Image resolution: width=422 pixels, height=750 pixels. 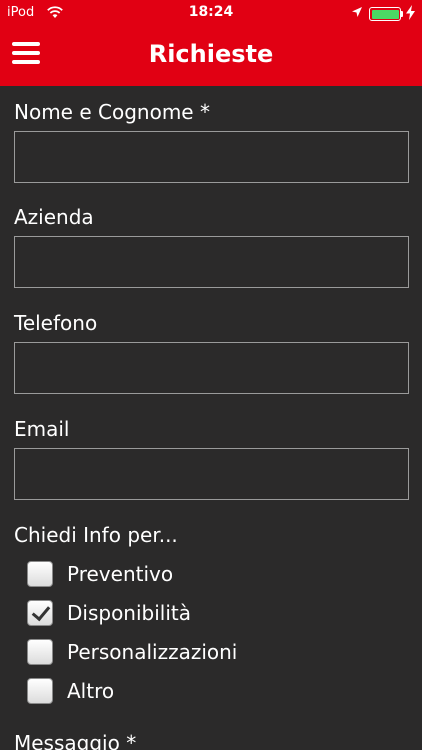 I want to click on checkbox-preventivo: Preventivo, so click(x=100, y=574).